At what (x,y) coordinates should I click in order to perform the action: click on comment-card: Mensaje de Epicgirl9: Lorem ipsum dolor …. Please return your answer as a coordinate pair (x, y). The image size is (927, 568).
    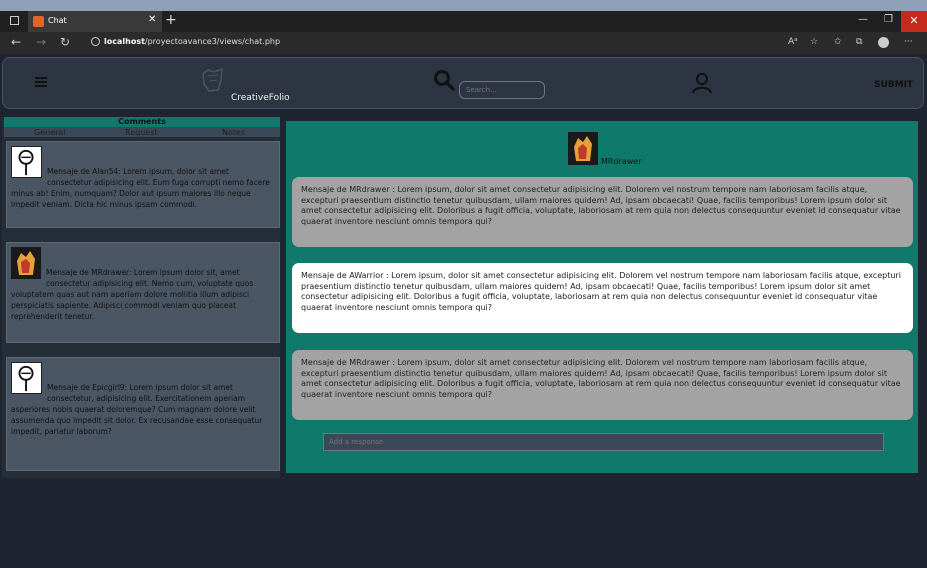
    Looking at the image, I should click on (143, 414).